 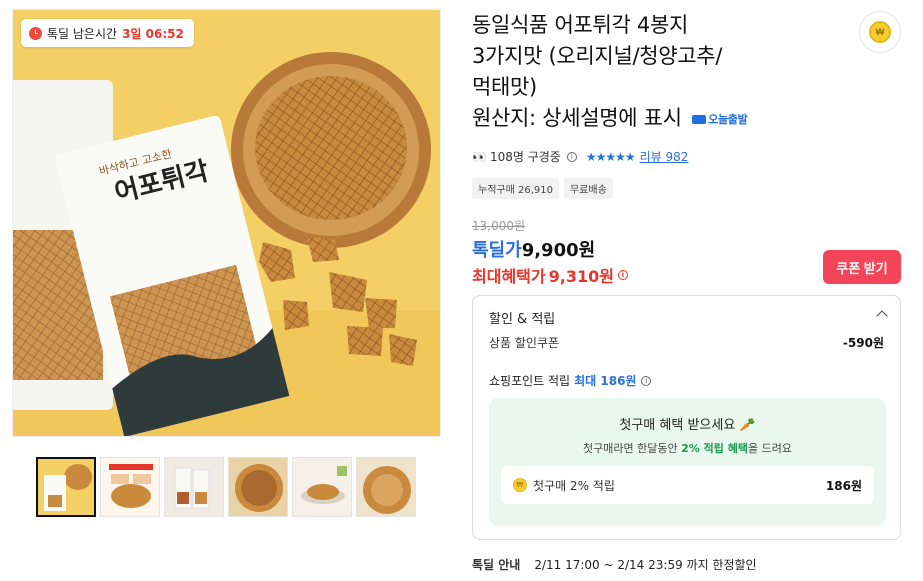 What do you see at coordinates (769, 448) in the screenshot?
I see `first-purchase-sub-suffix: 을 드려요` at bounding box center [769, 448].